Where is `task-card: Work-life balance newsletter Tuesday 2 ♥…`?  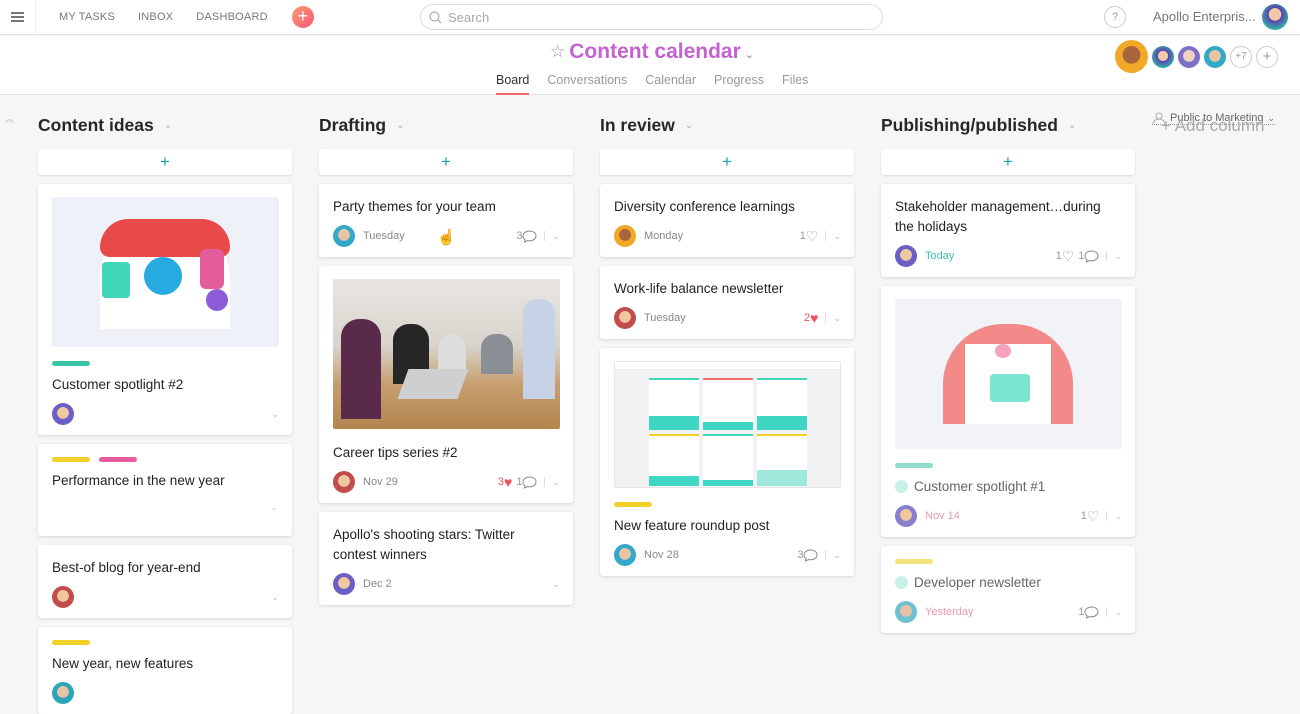
task-card: Work-life balance newsletter Tuesday 2 ♥… is located at coordinates (727, 302).